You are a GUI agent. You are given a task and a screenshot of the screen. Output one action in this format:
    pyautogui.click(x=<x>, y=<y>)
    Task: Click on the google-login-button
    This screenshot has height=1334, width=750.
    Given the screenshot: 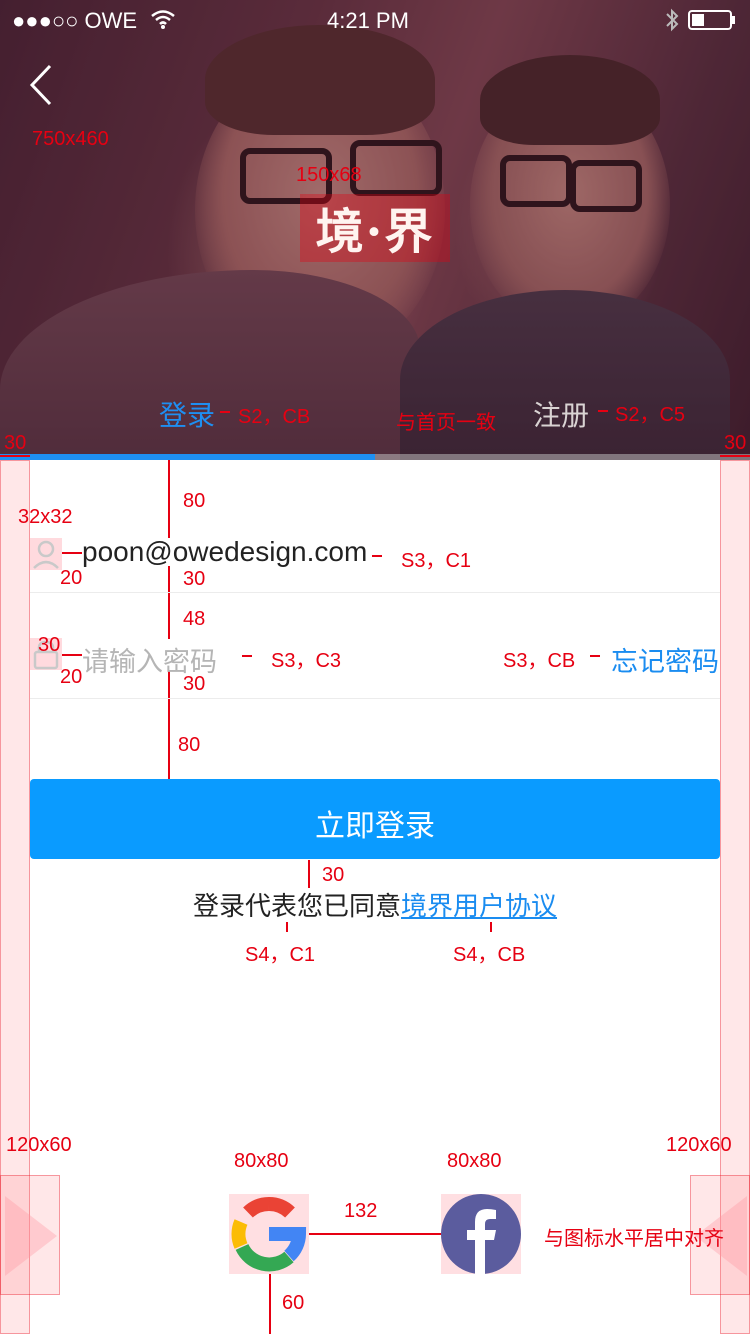 What is the action you would take?
    pyautogui.click(x=269, y=1234)
    